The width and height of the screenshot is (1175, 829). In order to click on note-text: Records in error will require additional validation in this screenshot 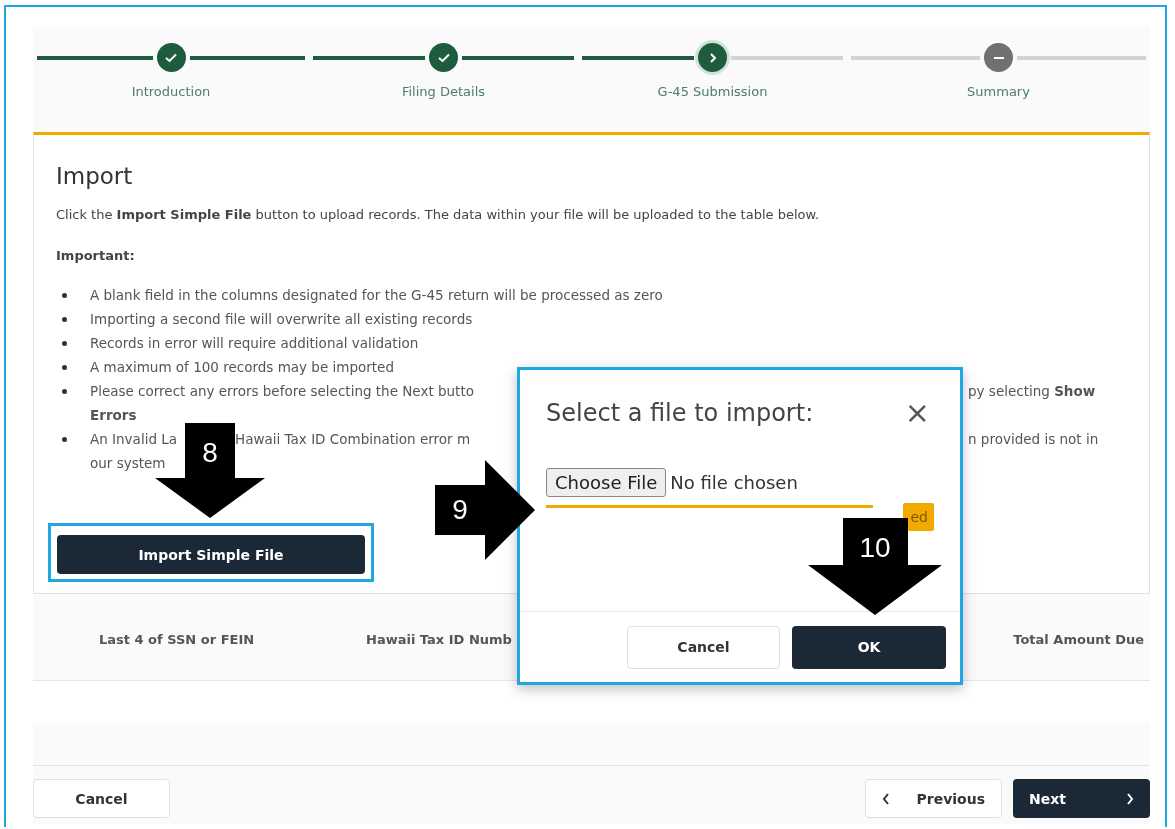, I will do `click(254, 343)`.